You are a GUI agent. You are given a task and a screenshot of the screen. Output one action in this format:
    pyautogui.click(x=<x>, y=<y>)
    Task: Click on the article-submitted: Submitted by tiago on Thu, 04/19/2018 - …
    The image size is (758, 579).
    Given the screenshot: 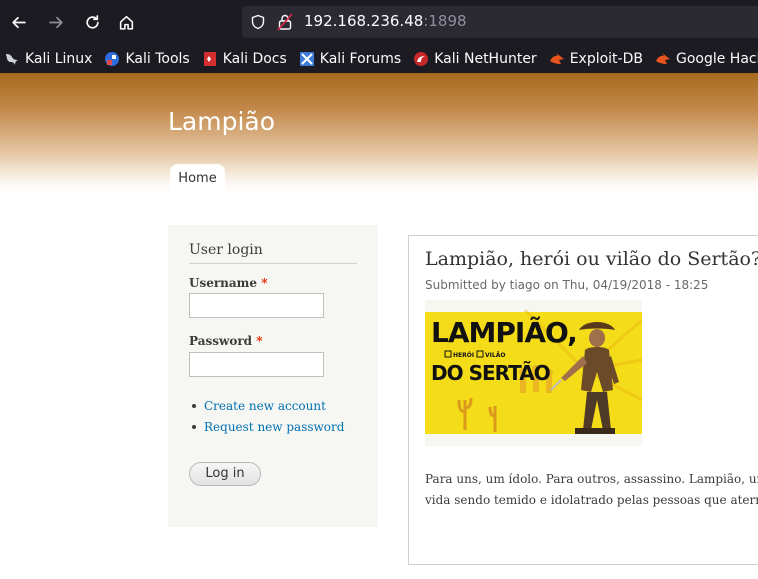 What is the action you would take?
    pyautogui.click(x=567, y=285)
    